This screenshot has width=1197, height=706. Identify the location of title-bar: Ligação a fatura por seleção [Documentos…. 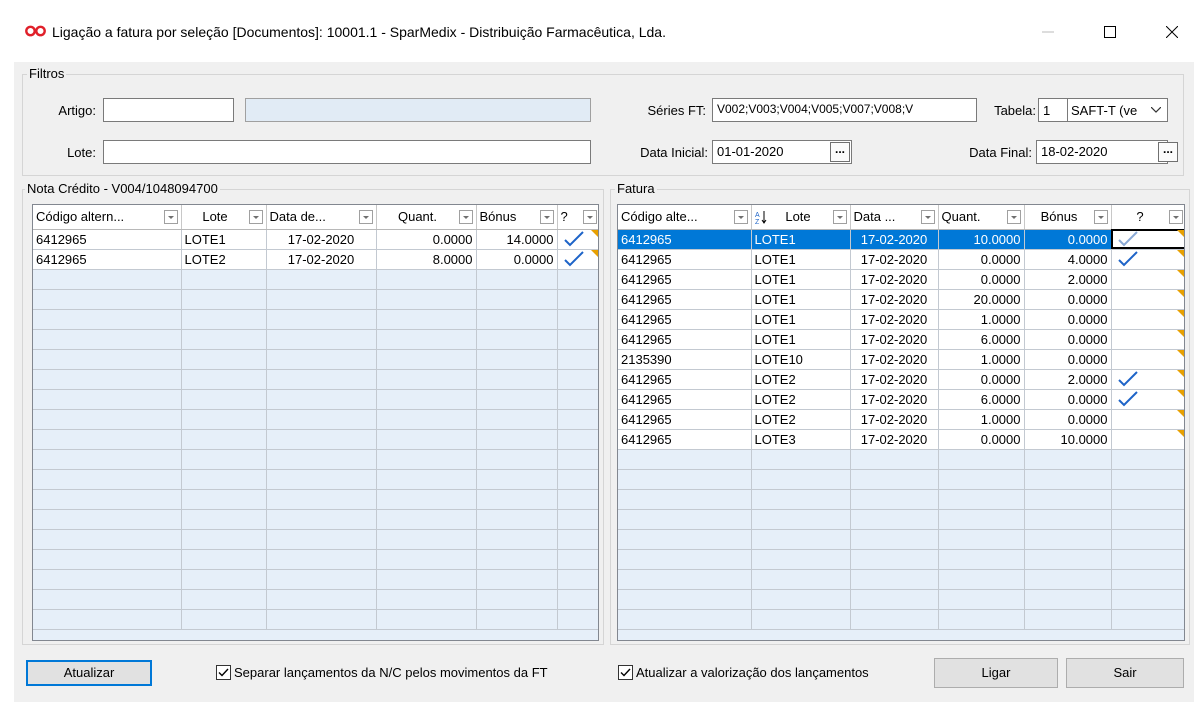
(598, 31).